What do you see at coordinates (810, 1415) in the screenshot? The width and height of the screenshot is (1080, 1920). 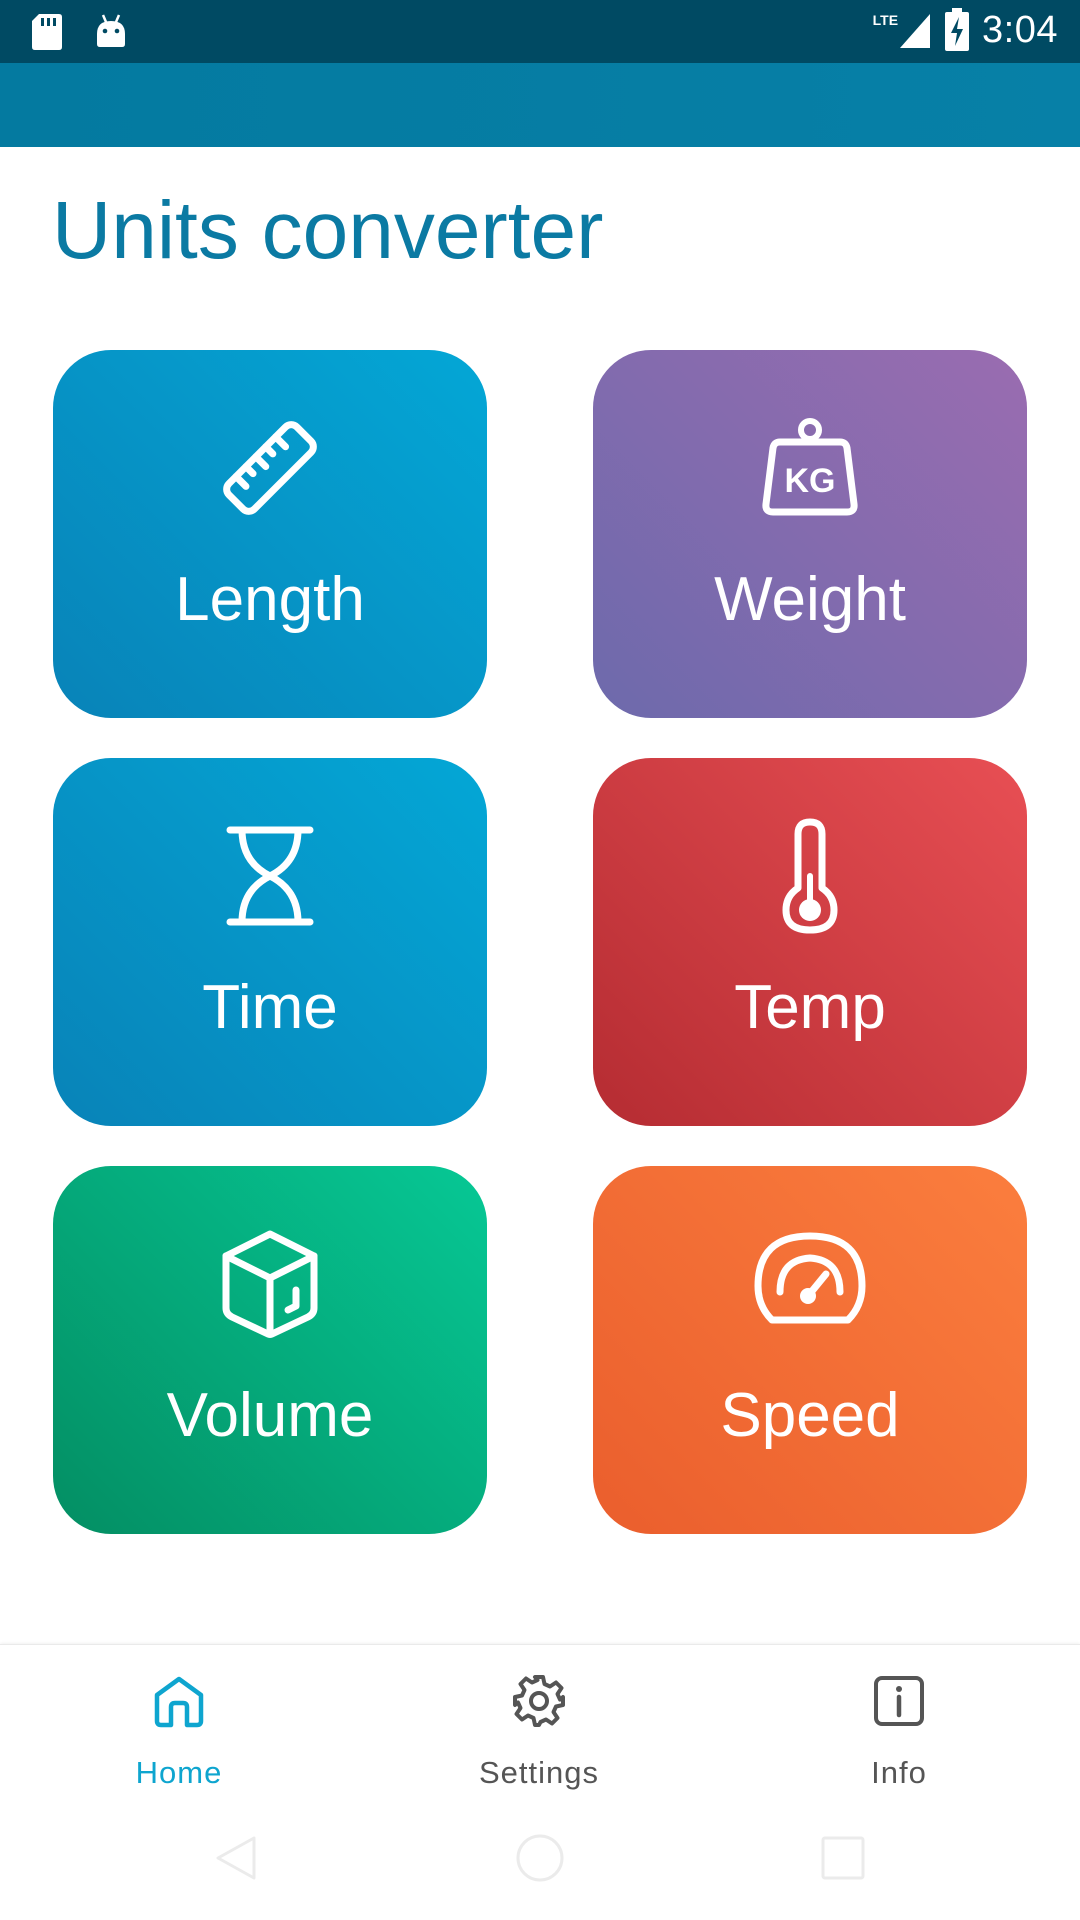 I see `speed-label: Speed` at bounding box center [810, 1415].